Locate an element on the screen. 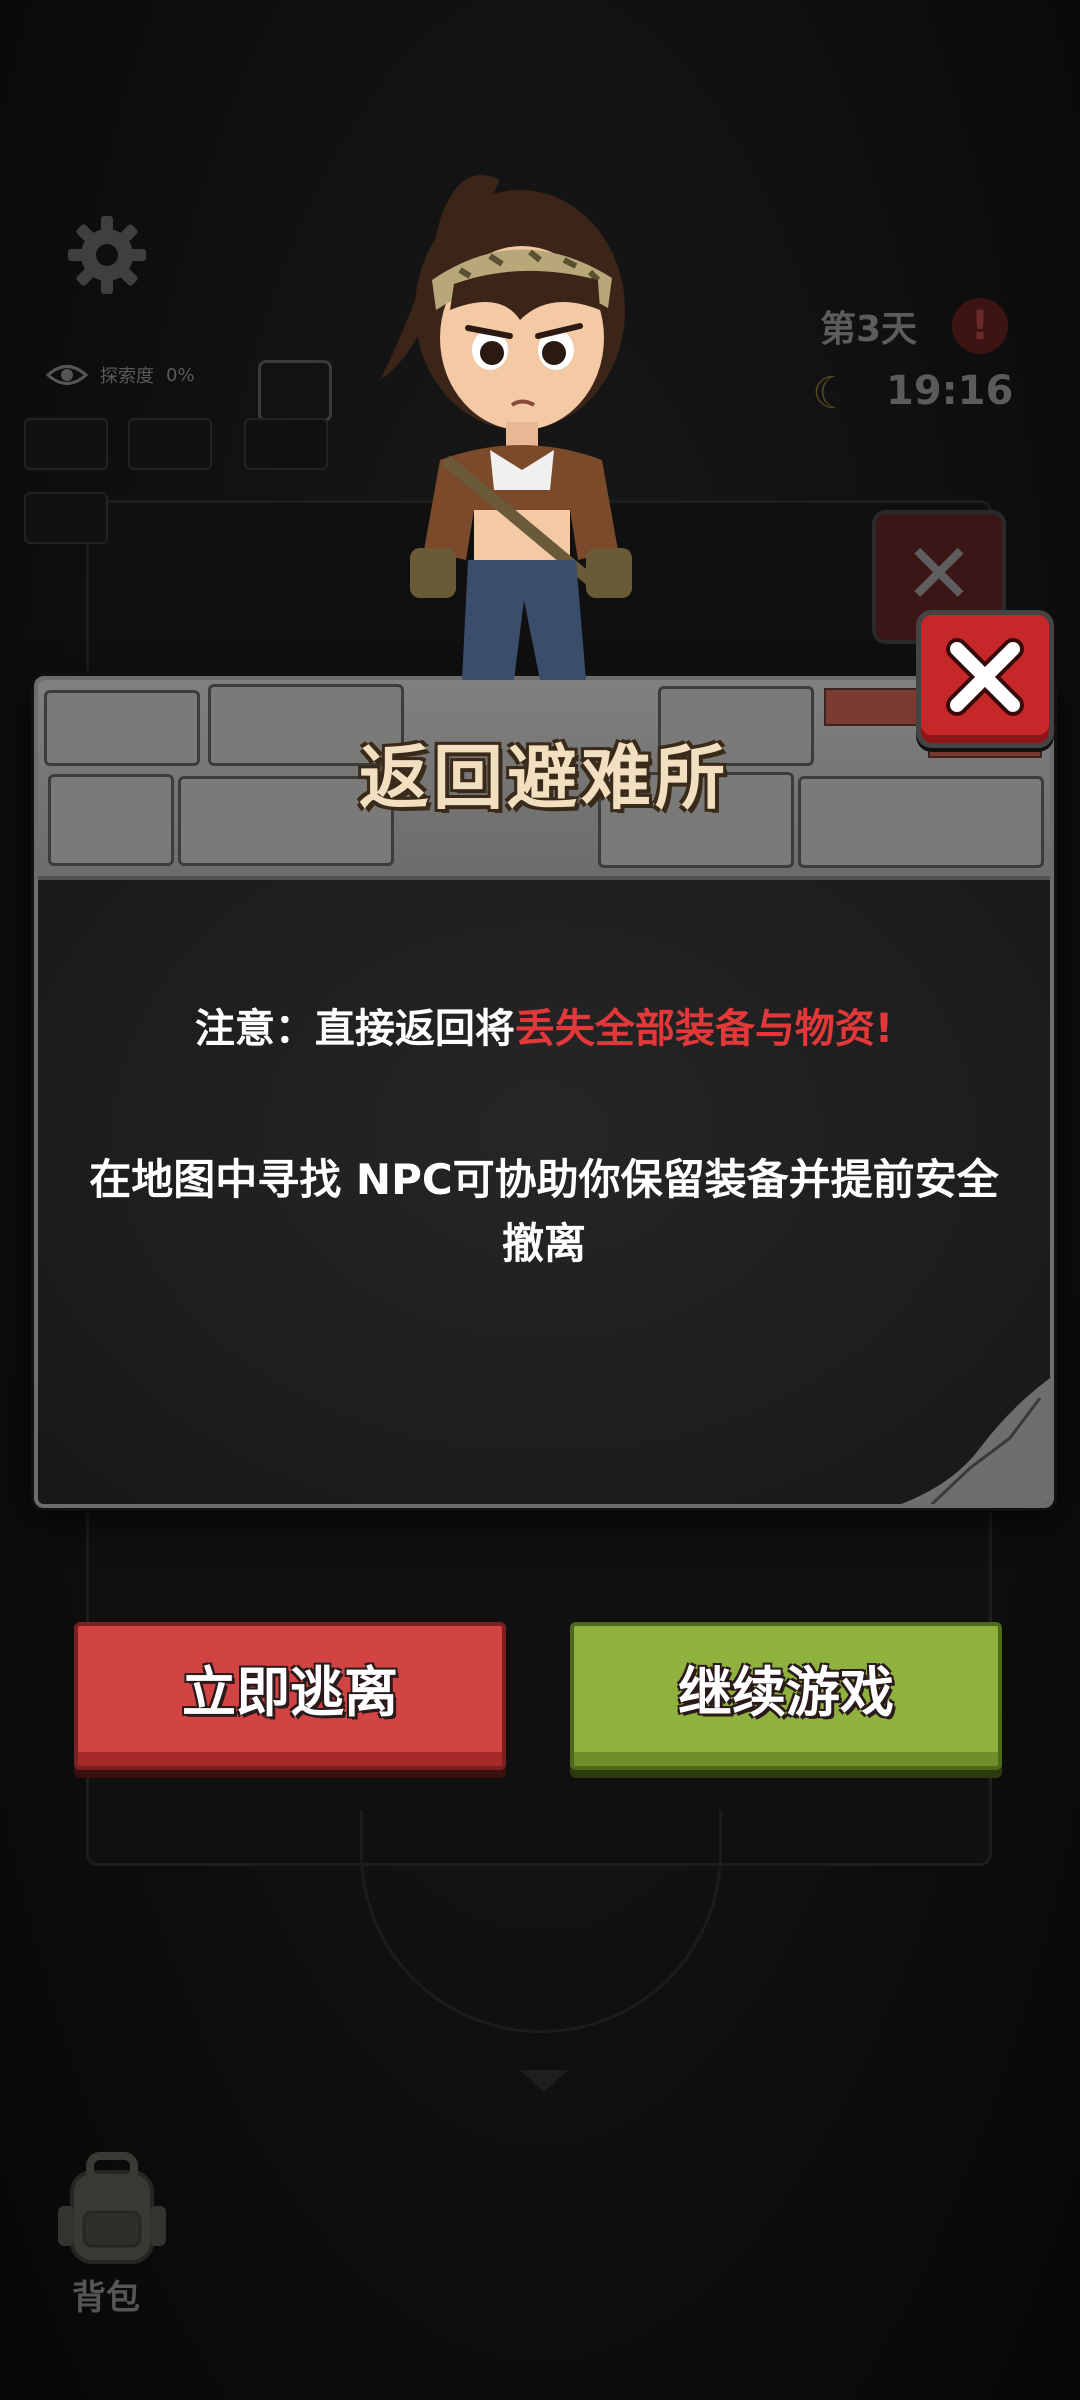 Image resolution: width=1080 pixels, height=2400 pixels. cracked-corner-decoration is located at coordinates (975, 1441).